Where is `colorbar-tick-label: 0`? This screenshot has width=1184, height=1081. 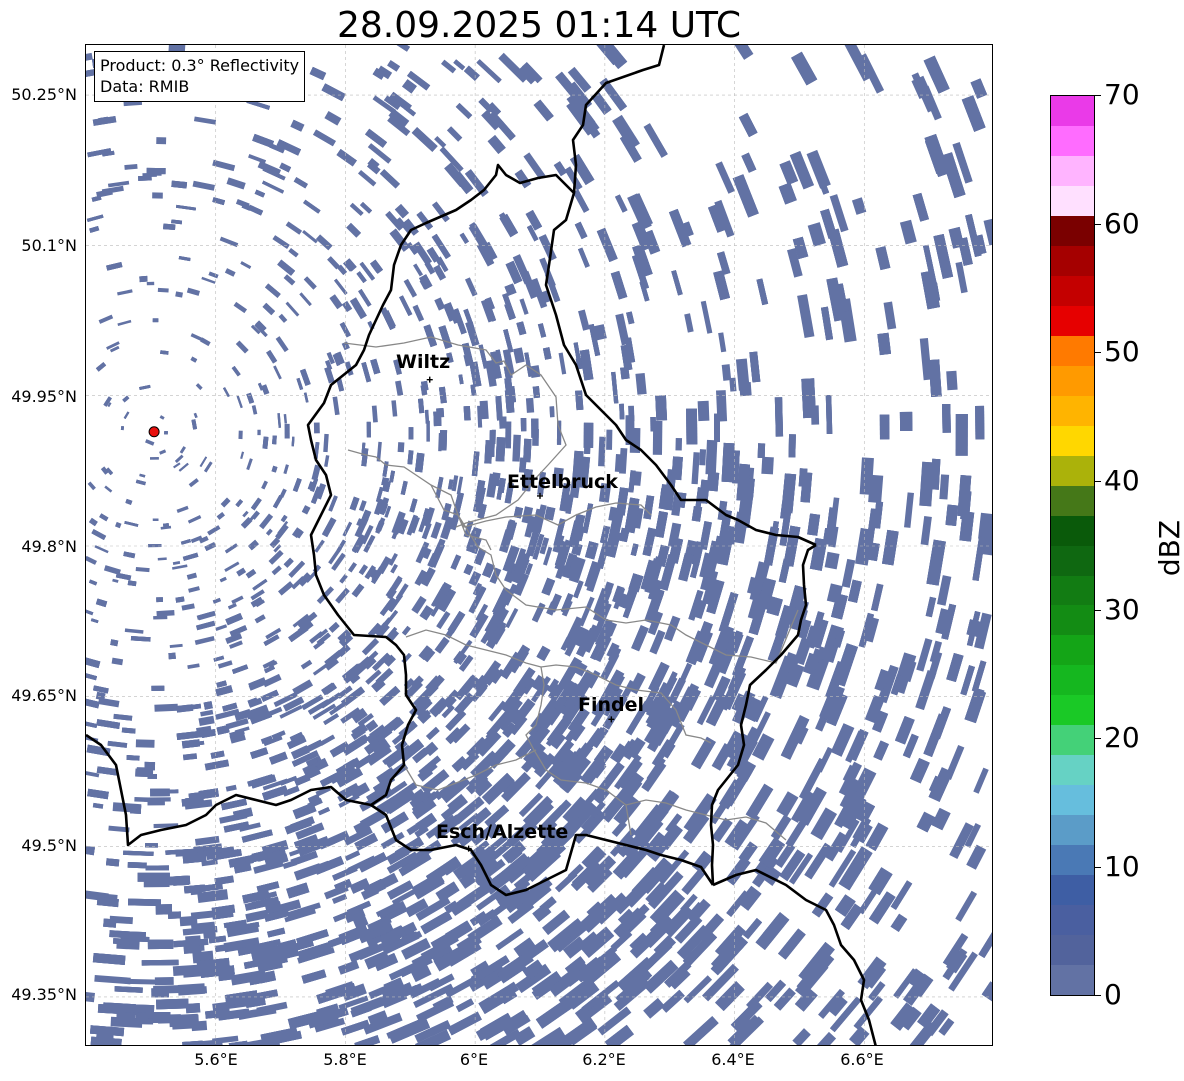 colorbar-tick-label: 0 is located at coordinates (1113, 994).